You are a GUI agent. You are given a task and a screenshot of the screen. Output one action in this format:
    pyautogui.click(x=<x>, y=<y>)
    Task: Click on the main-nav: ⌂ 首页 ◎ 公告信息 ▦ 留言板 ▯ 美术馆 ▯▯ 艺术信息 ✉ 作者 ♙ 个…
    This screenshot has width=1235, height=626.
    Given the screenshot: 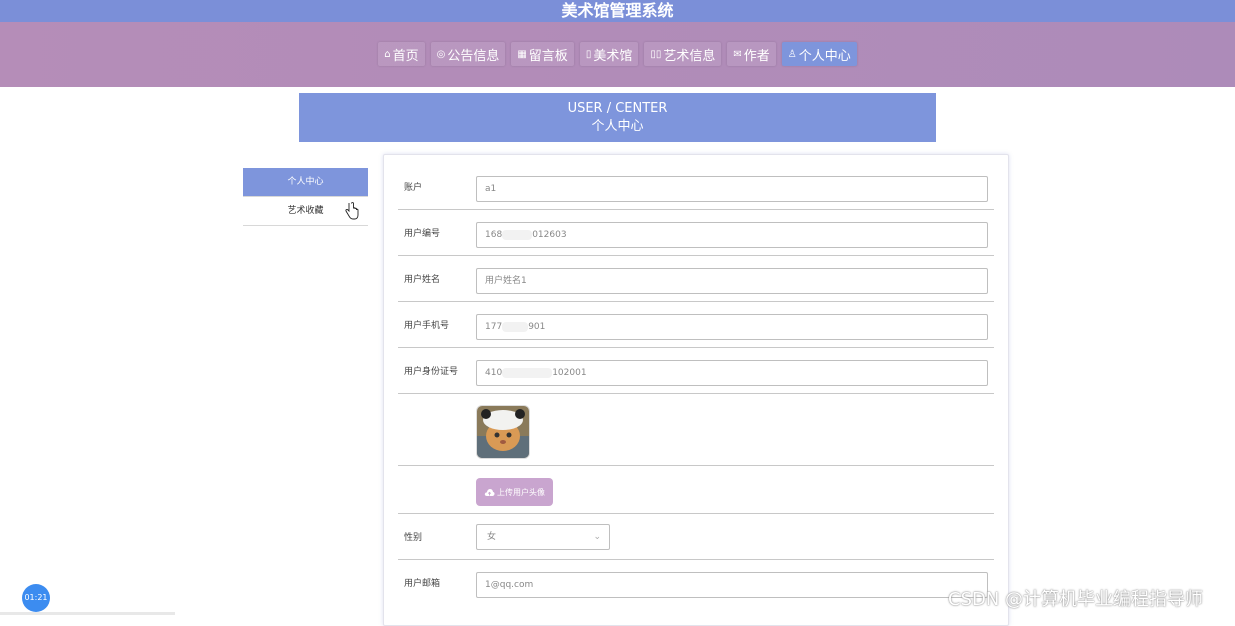 What is the action you would take?
    pyautogui.click(x=617, y=54)
    